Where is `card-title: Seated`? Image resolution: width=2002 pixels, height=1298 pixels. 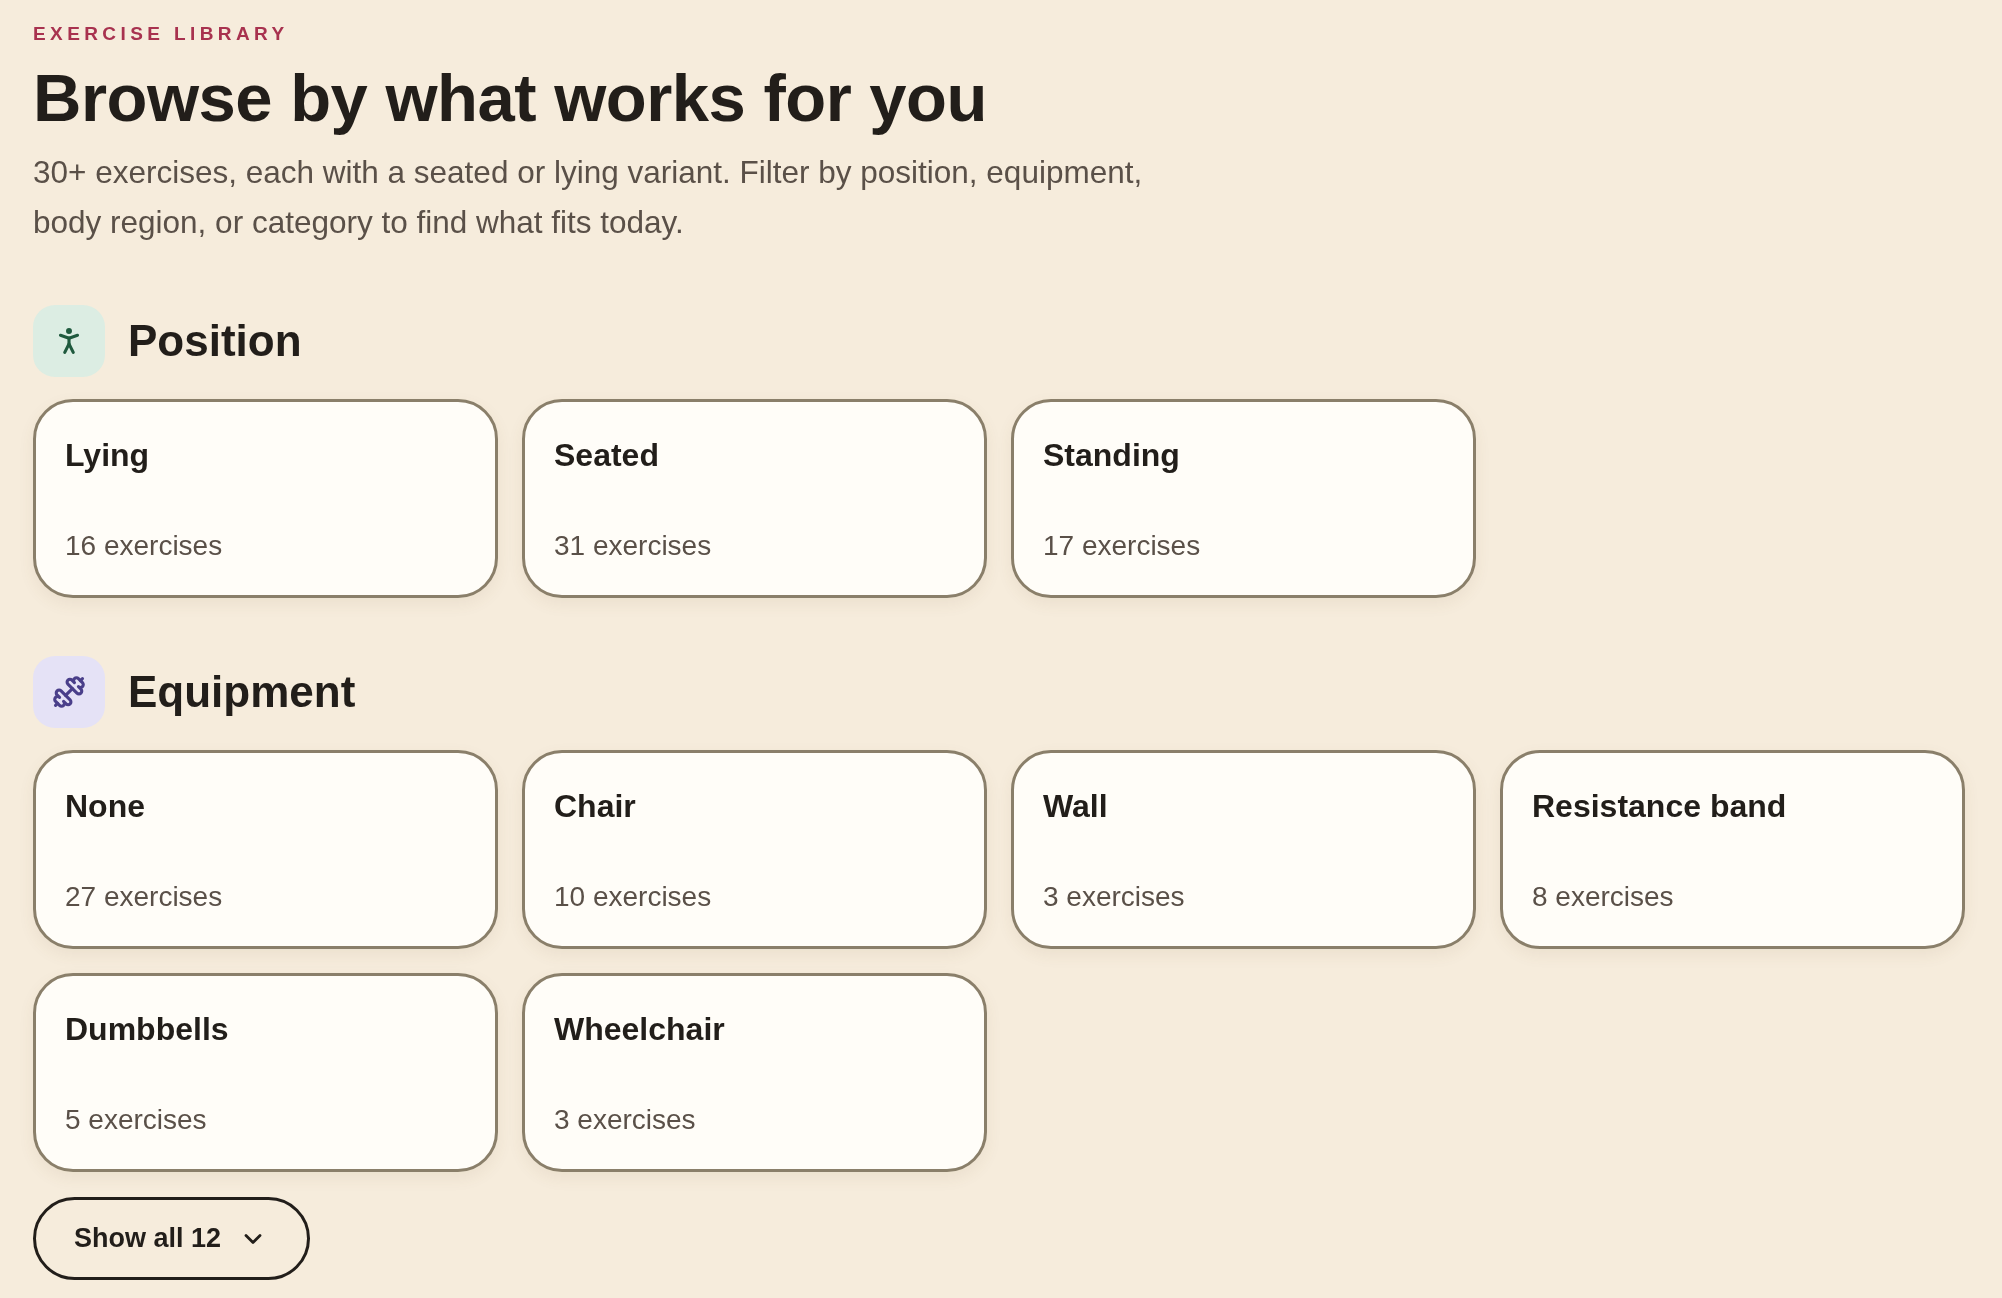
card-title: Seated is located at coordinates (606, 455).